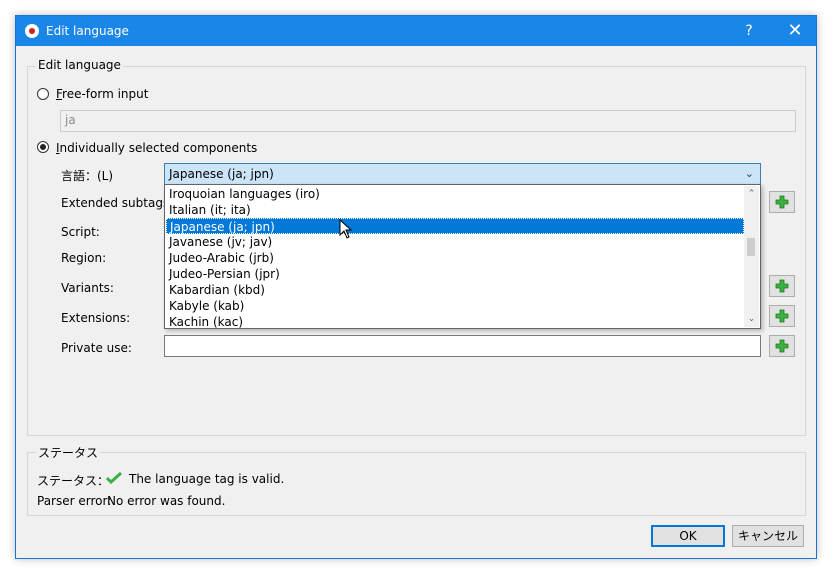 This screenshot has height=576, width=834. Describe the element at coordinates (346, 229) in the screenshot. I see `mouse-pointer-icon` at that location.